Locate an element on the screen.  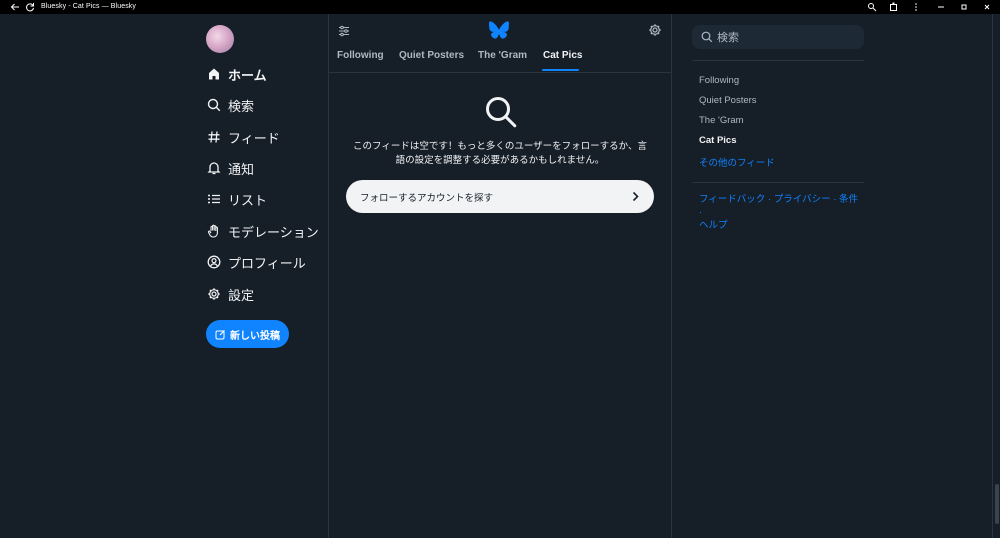
tab-following: Following is located at coordinates (360, 55).